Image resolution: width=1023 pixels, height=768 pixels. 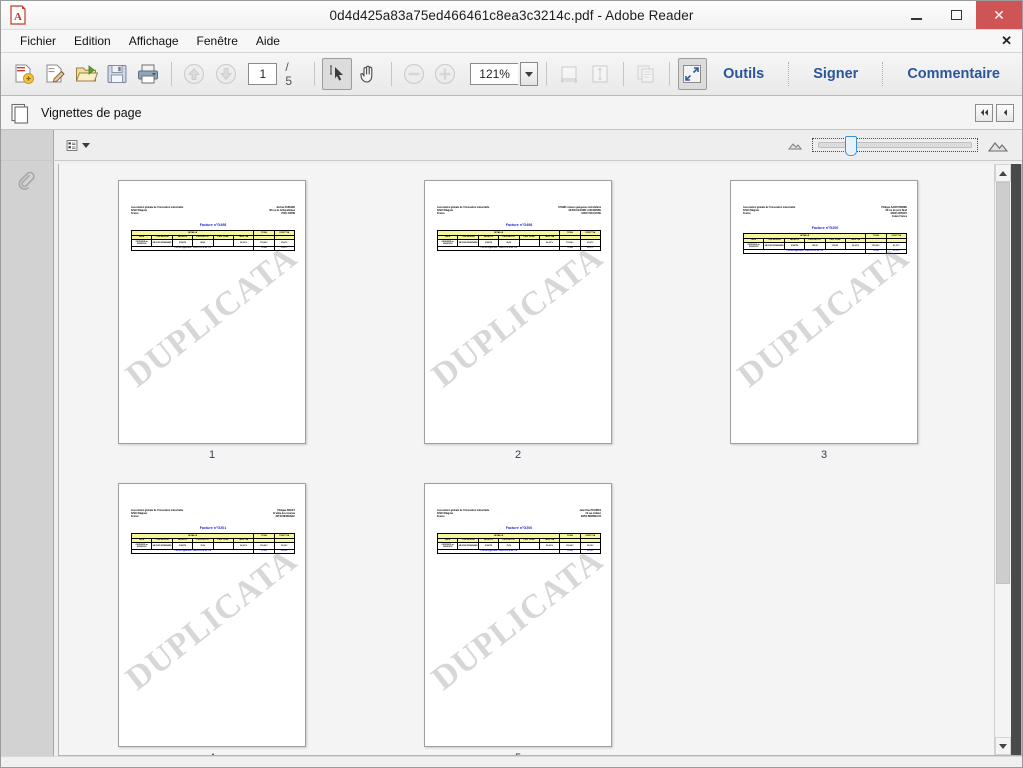 What do you see at coordinates (148, 74) in the screenshot?
I see `print-icon` at bounding box center [148, 74].